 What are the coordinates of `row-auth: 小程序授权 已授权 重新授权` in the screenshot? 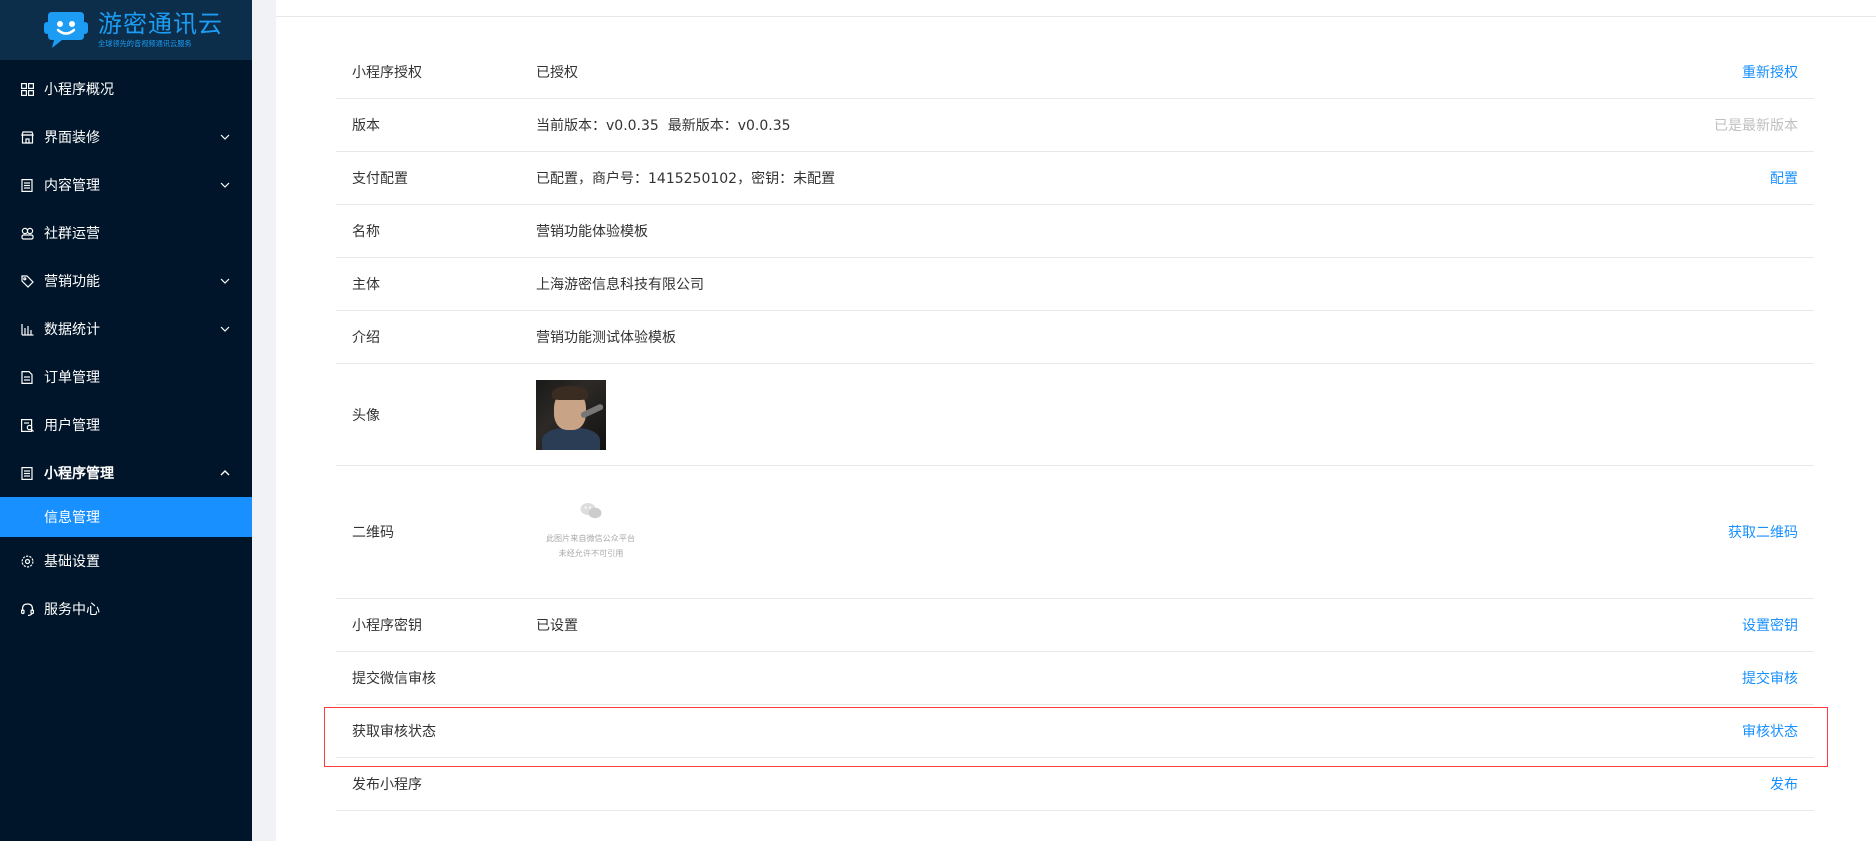 It's located at (1075, 72).